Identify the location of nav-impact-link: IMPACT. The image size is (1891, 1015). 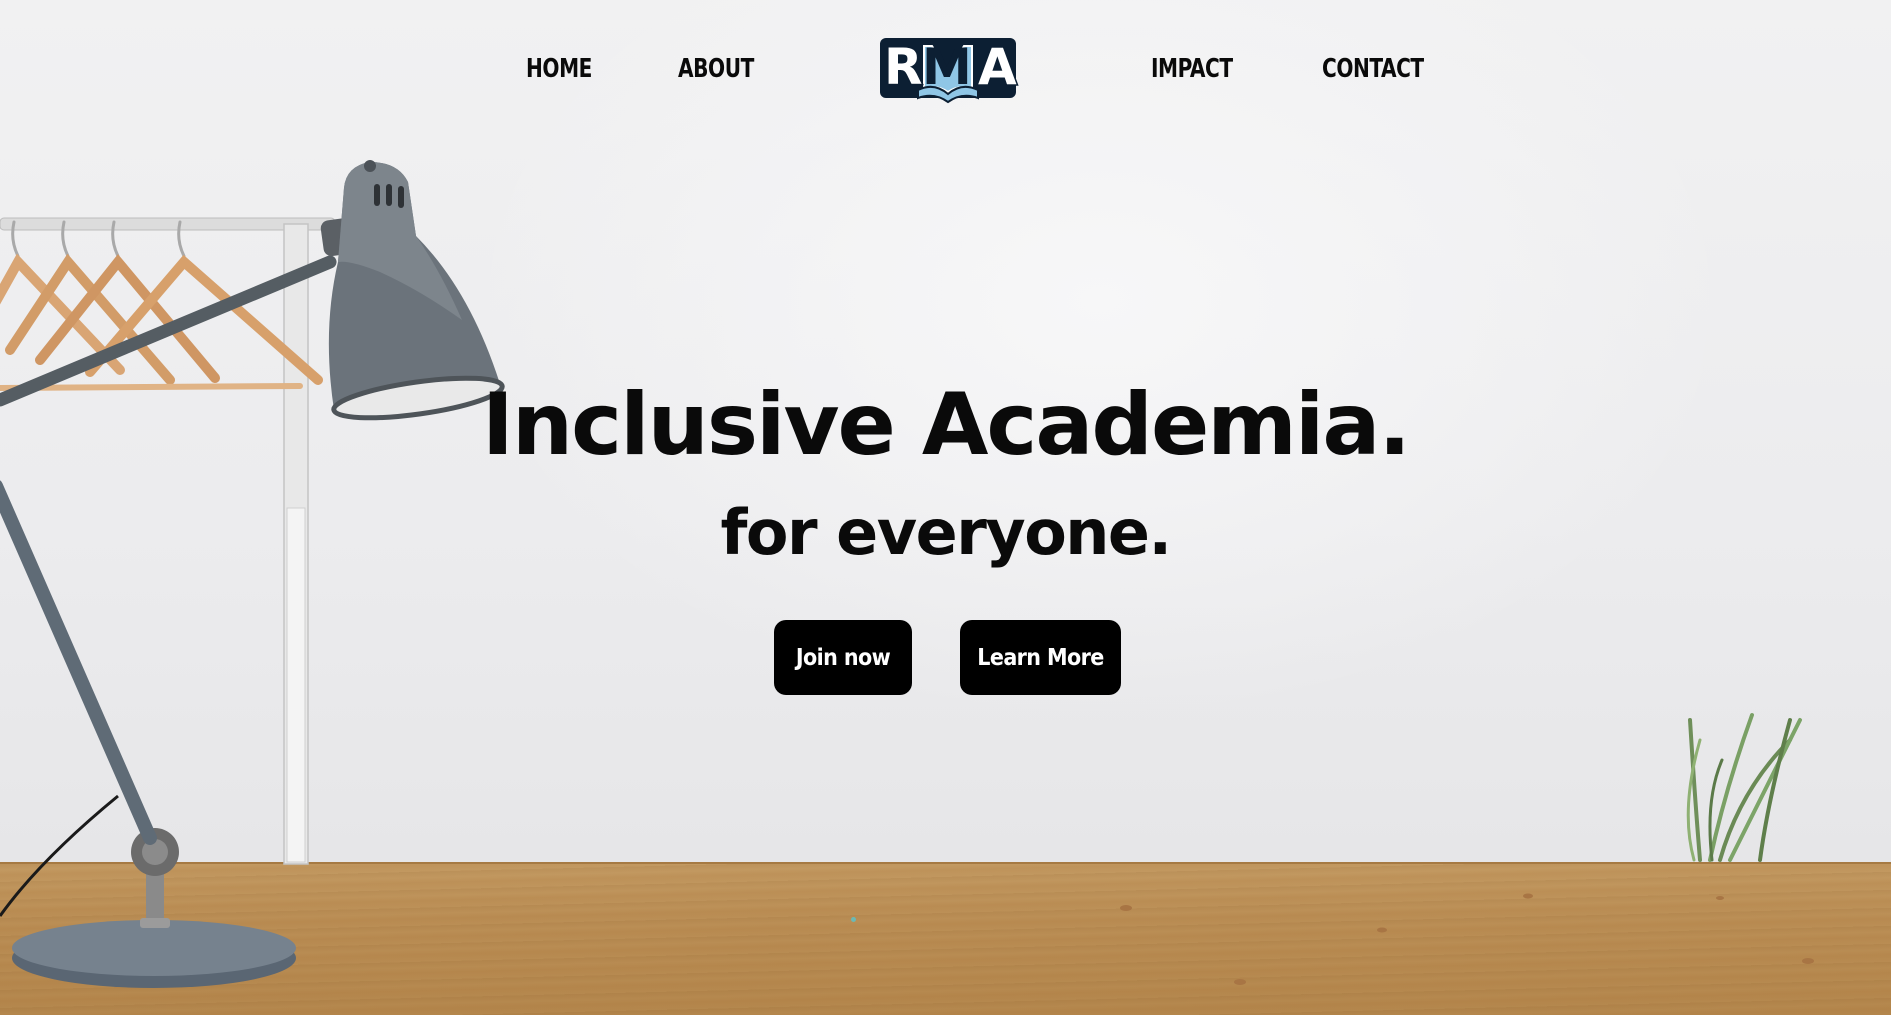
(1192, 69).